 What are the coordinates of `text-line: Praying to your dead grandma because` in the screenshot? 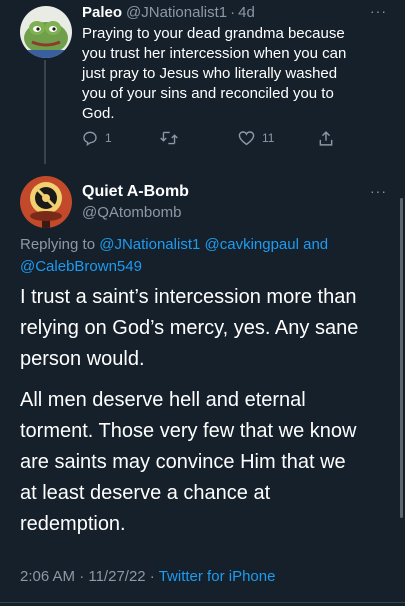 It's located at (213, 33).